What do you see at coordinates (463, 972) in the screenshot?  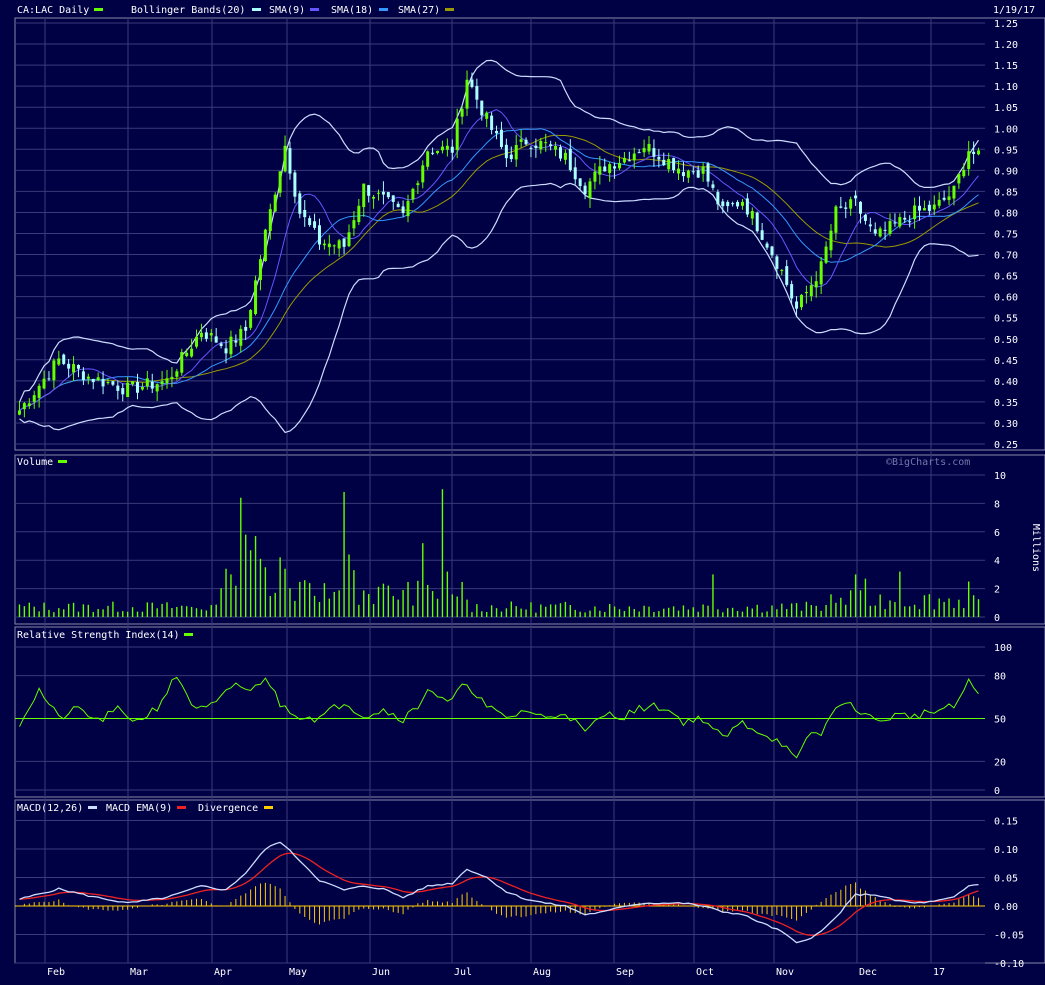 I see `month-tick-label: Jul` at bounding box center [463, 972].